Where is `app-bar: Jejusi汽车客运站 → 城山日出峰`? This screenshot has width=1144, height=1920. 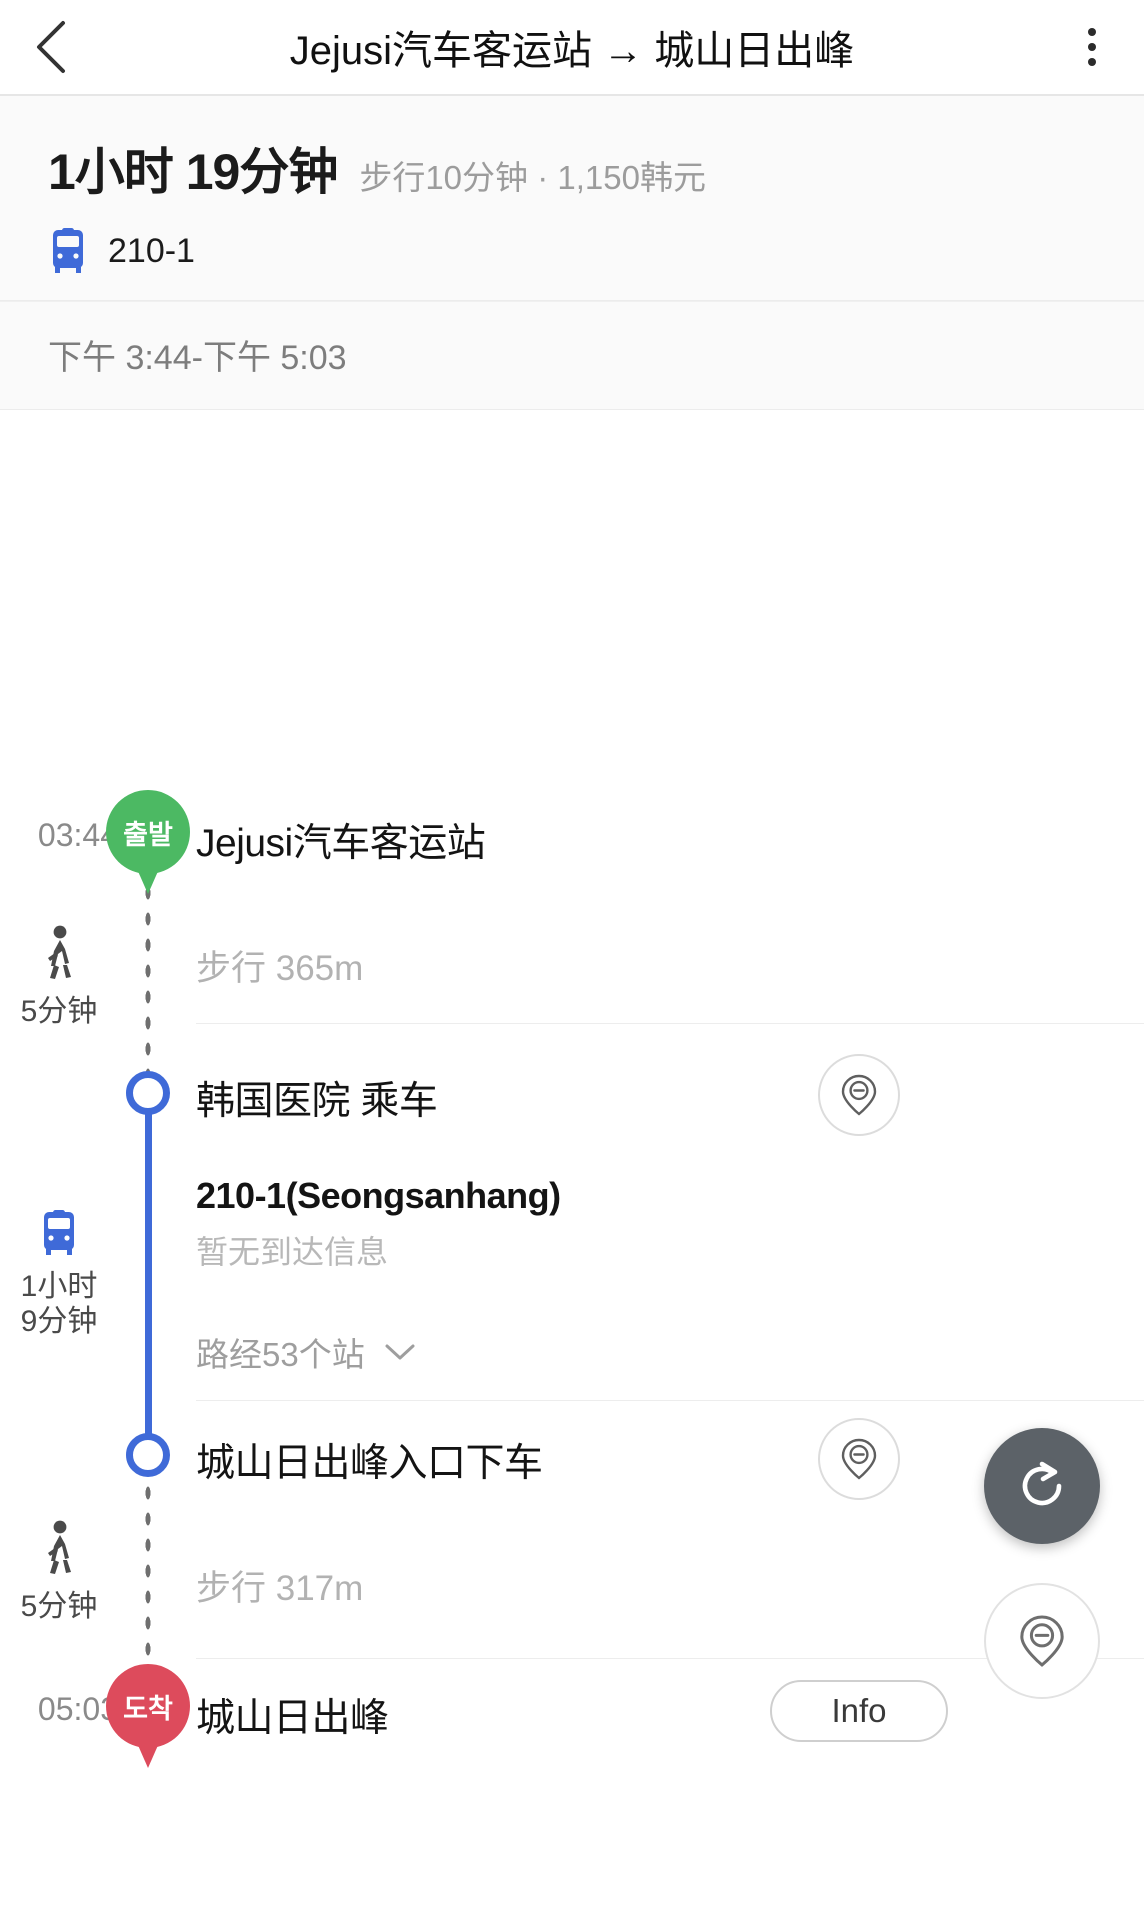 app-bar: Jejusi汽车客运站 → 城山日出峰 is located at coordinates (572, 48).